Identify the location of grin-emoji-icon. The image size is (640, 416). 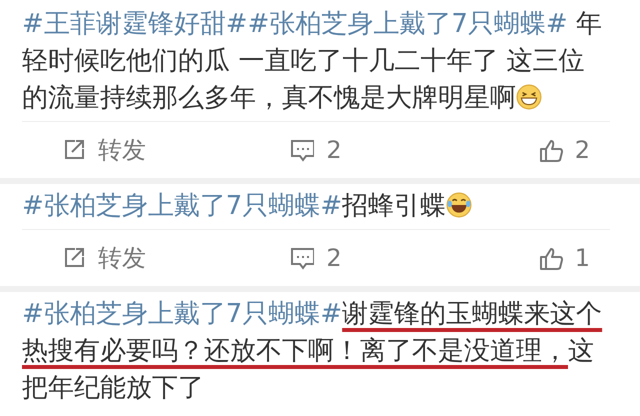
(529, 97).